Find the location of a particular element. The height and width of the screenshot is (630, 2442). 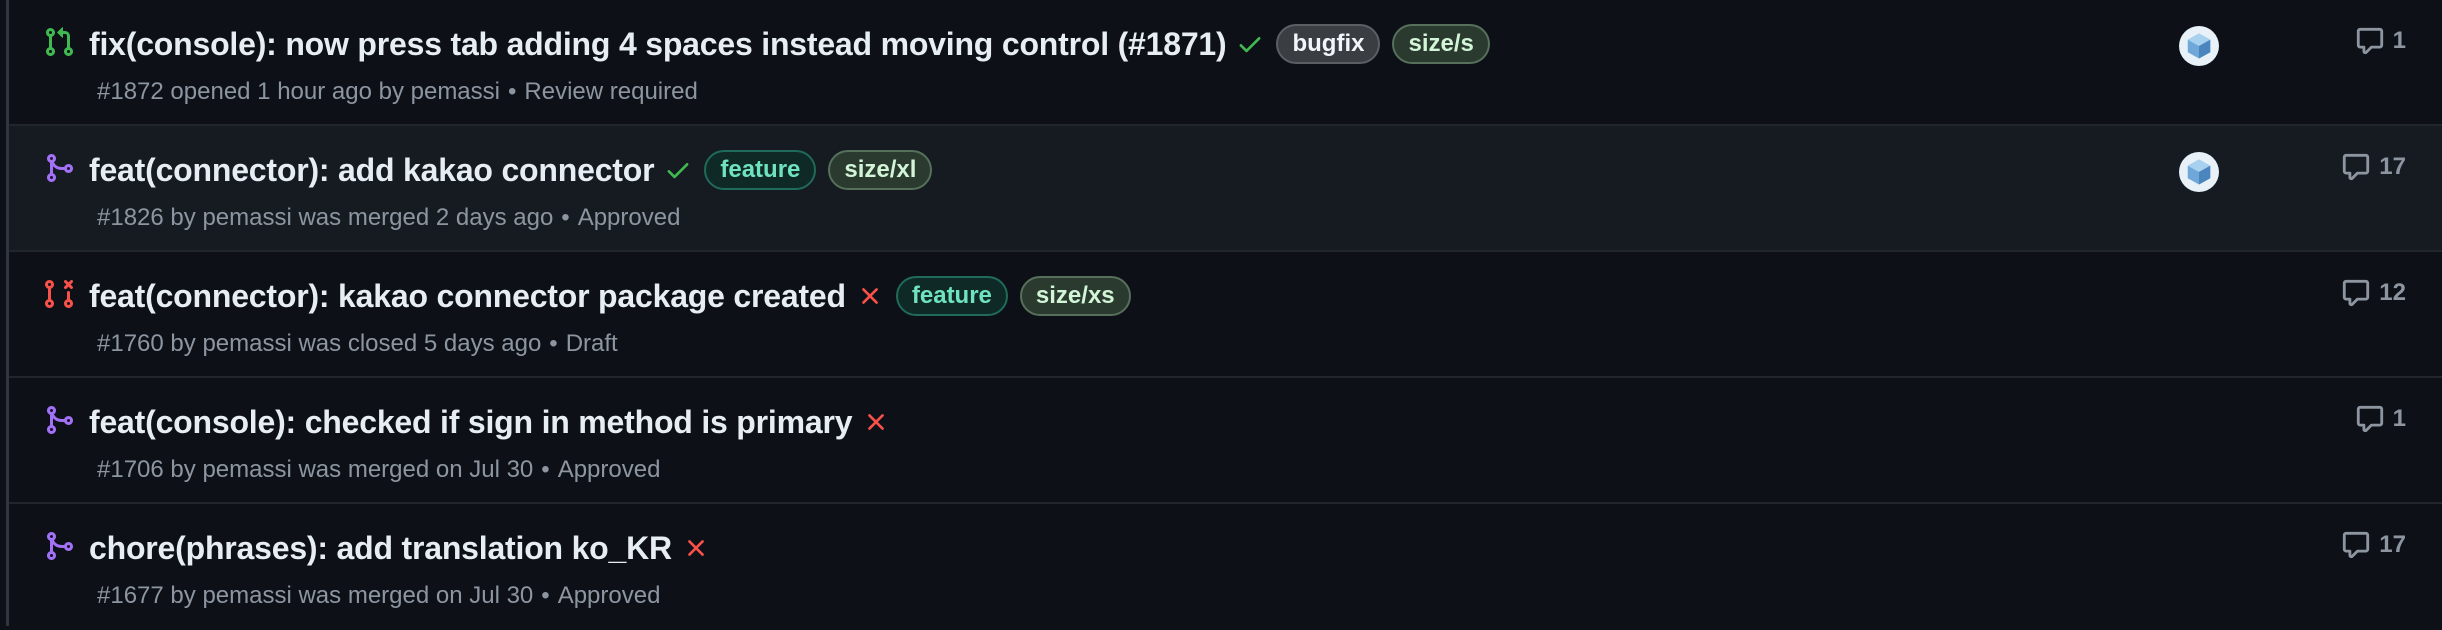

pull-request-number: #1677 is located at coordinates (130, 595).